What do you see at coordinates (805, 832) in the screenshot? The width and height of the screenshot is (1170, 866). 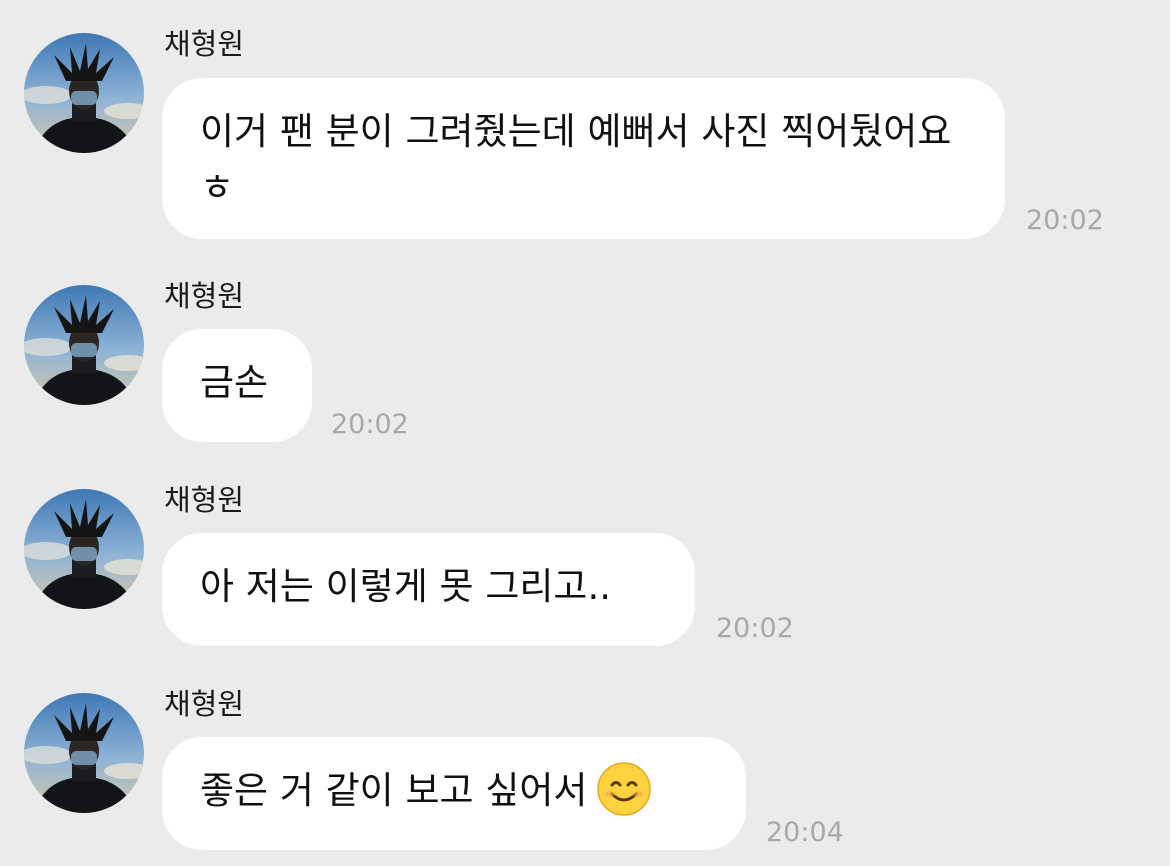 I see `message-time: 20:04` at bounding box center [805, 832].